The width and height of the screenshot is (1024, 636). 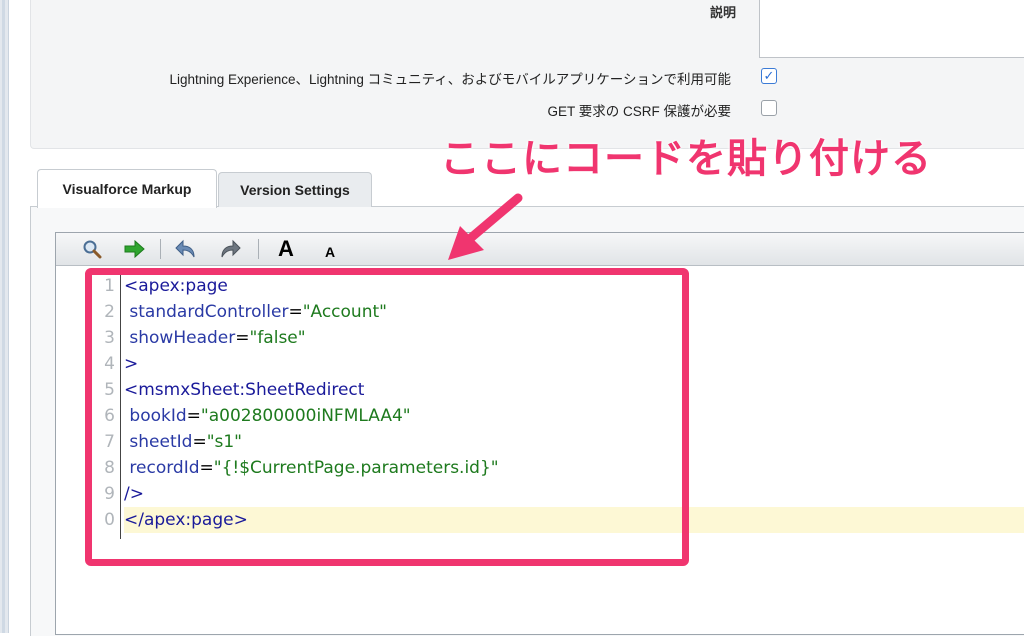 What do you see at coordinates (109, 468) in the screenshot?
I see `line-number: 8` at bounding box center [109, 468].